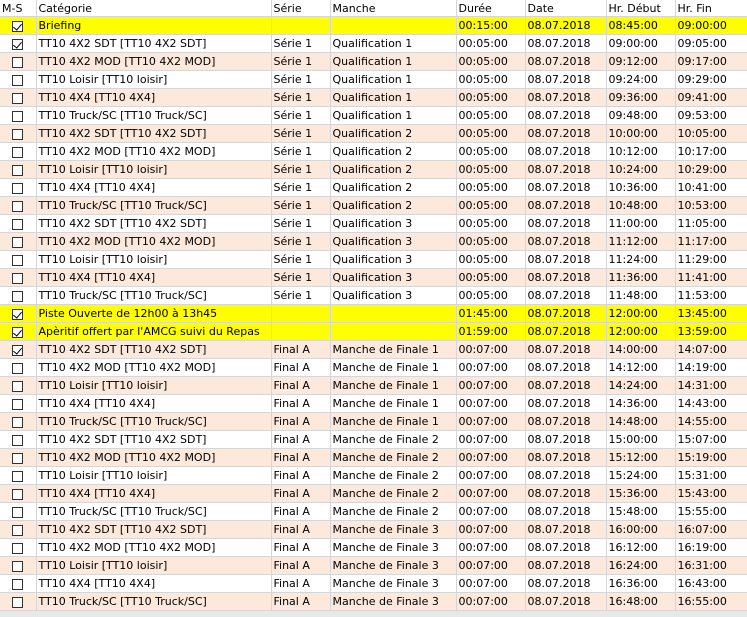 The width and height of the screenshot is (747, 617). What do you see at coordinates (641, 115) in the screenshot?
I see `hr-debut-cell: 09:48:00` at bounding box center [641, 115].